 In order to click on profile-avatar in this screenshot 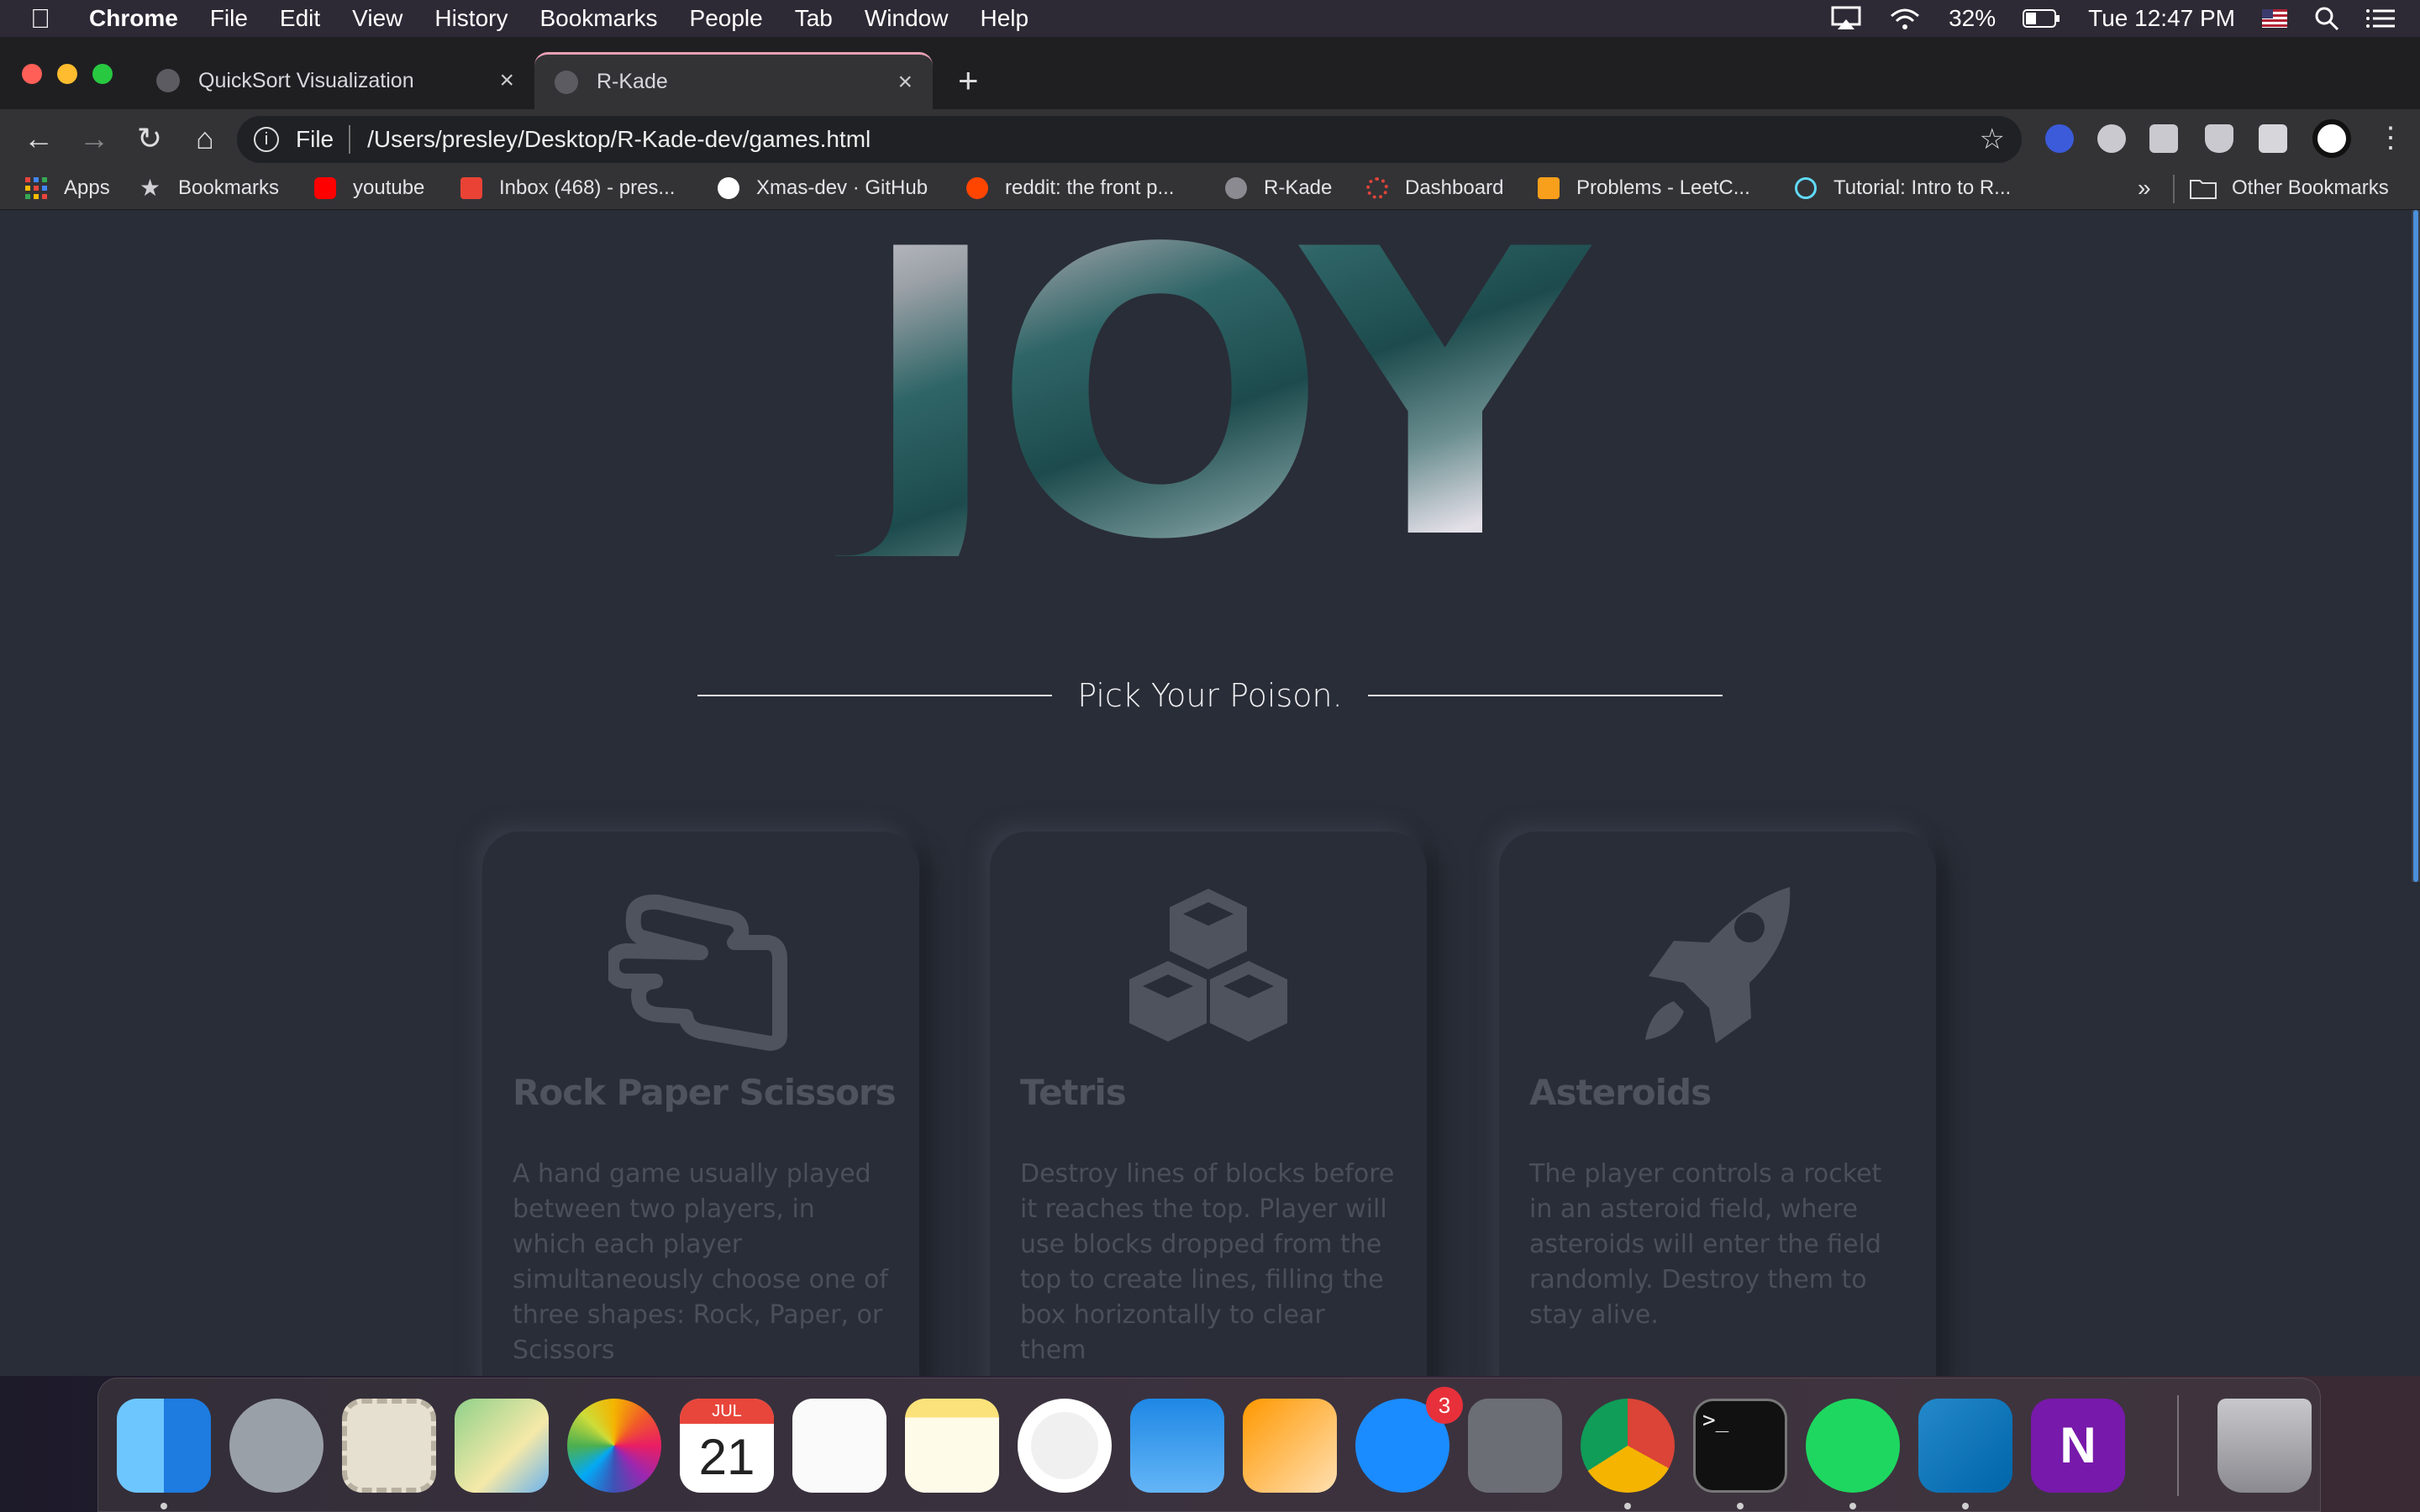, I will do `click(2331, 138)`.